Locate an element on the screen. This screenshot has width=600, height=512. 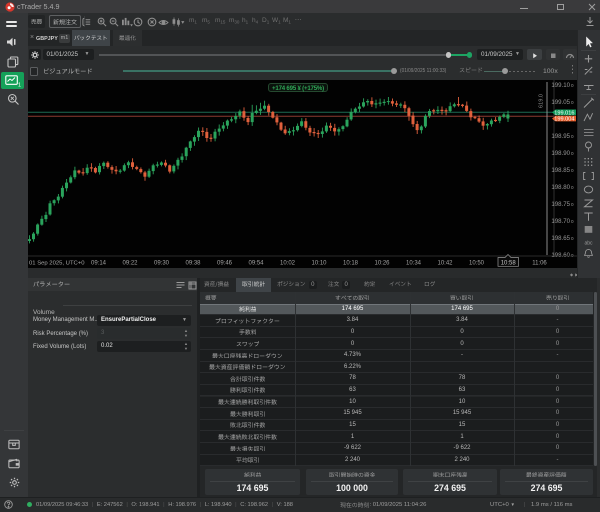
svg-text: 199.10 is located at coordinates (560, 85).